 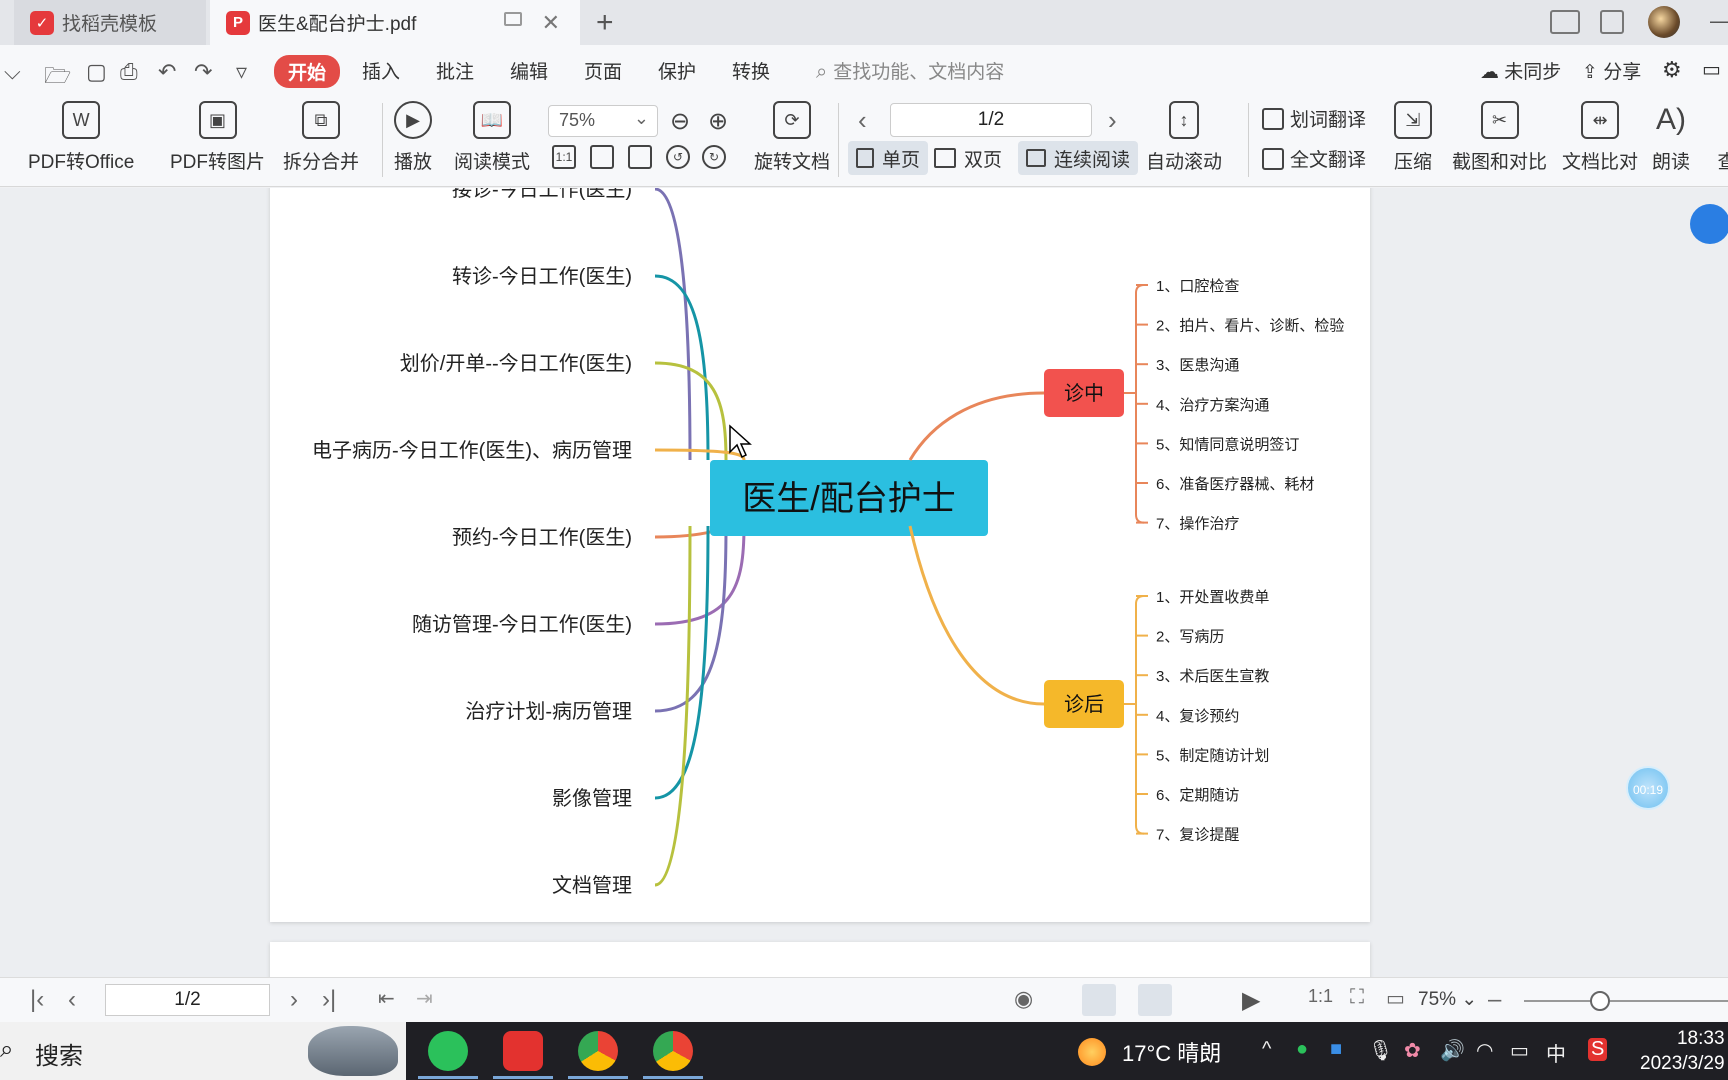 I want to click on system-clock: 18:33 2023/3/29, so click(x=1682, y=1051).